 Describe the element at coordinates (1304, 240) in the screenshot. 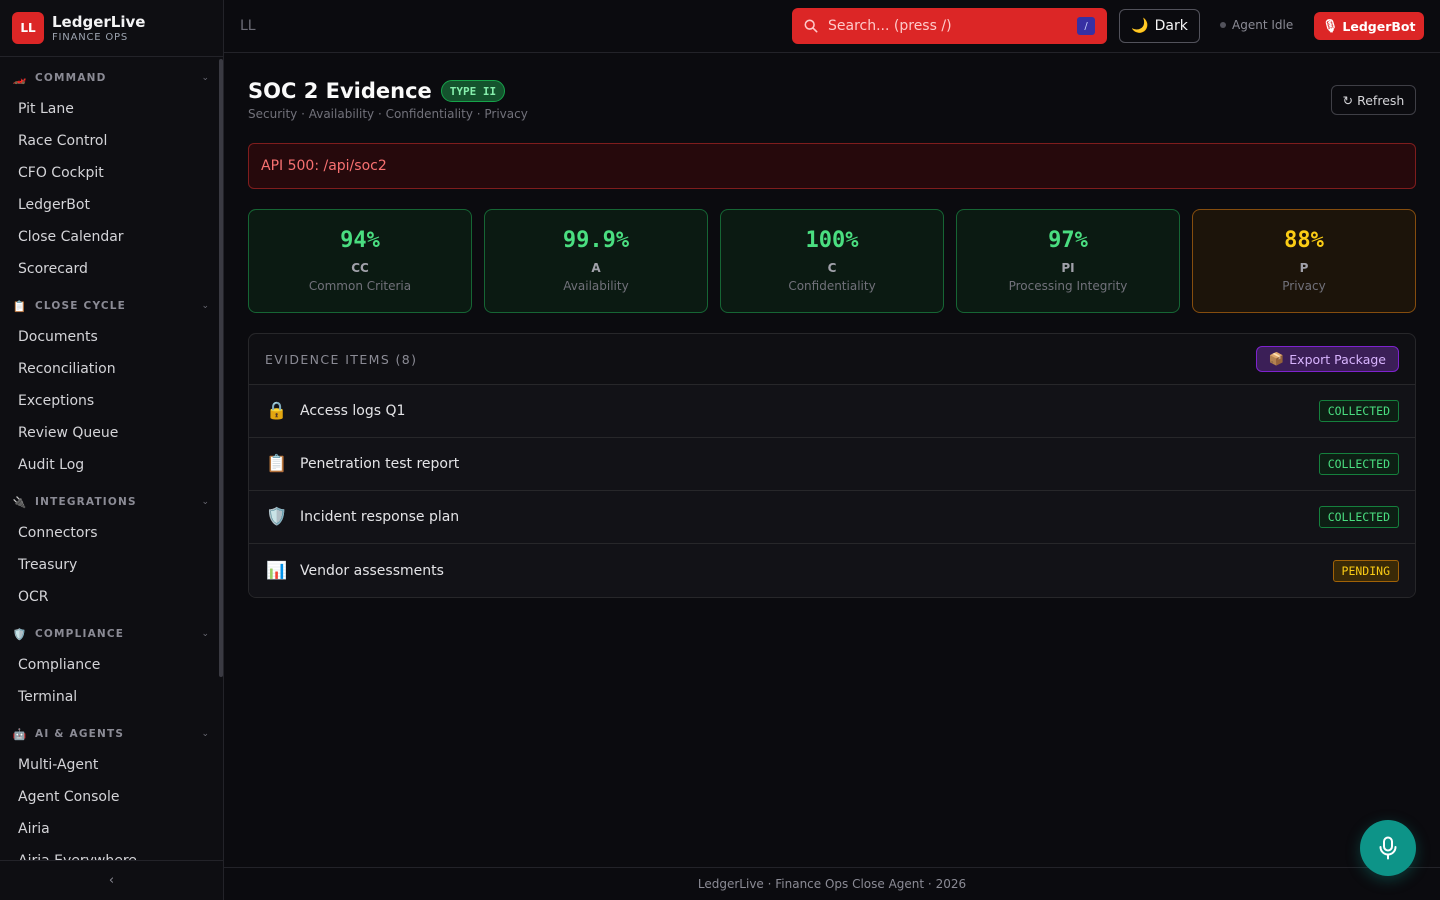

I see `kpi-value: 88%` at that location.